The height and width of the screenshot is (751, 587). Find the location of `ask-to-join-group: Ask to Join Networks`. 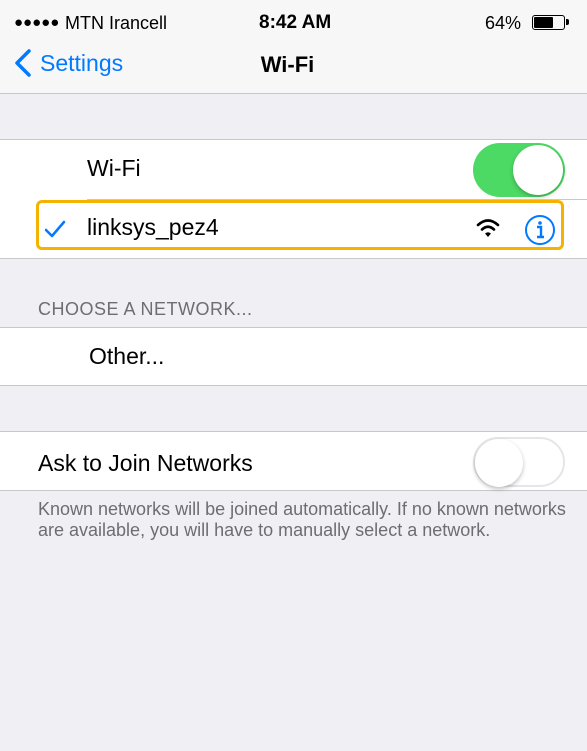

ask-to-join-group: Ask to Join Networks is located at coordinates (293, 461).